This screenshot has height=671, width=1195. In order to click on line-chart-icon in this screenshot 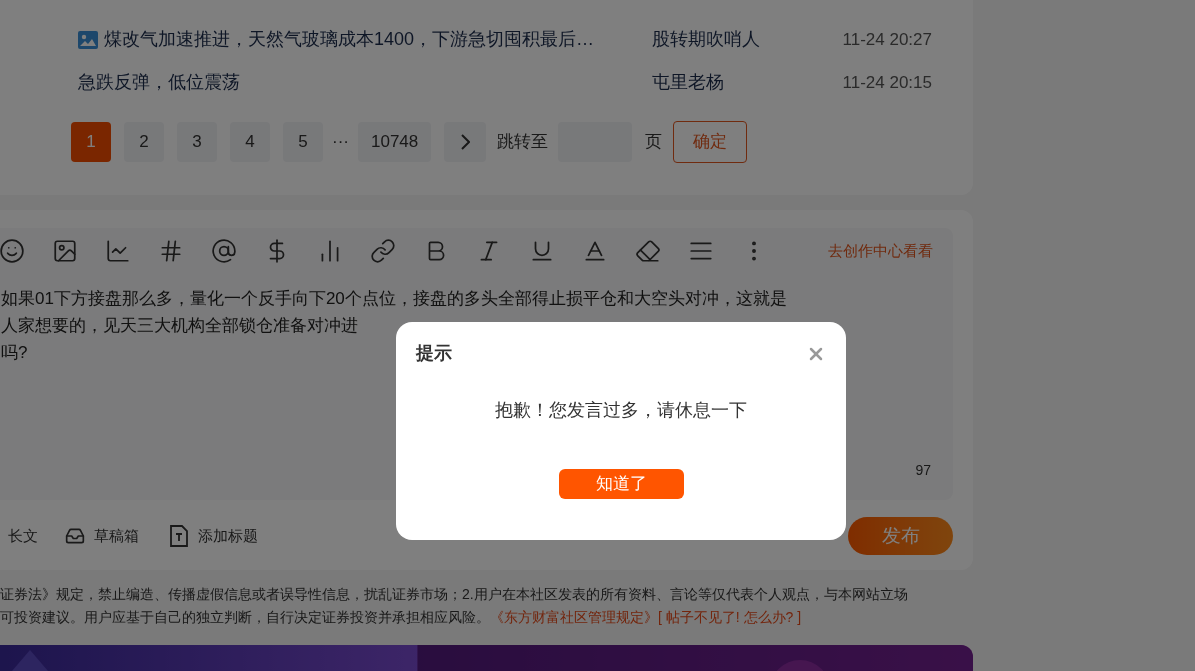, I will do `click(118, 251)`.